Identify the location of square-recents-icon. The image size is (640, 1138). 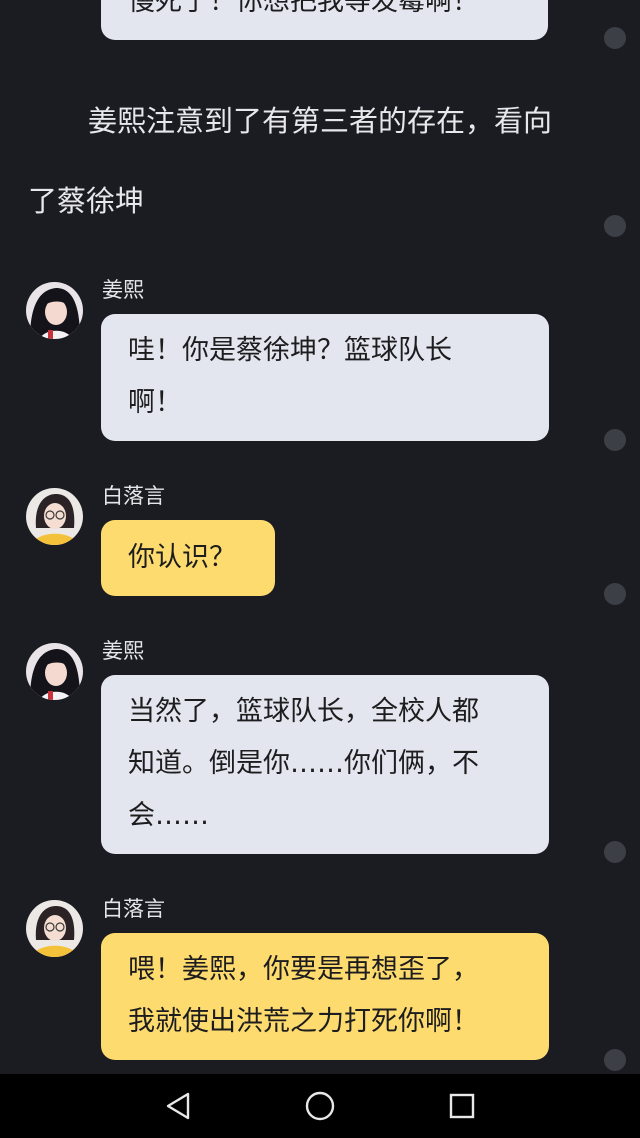
(462, 1106).